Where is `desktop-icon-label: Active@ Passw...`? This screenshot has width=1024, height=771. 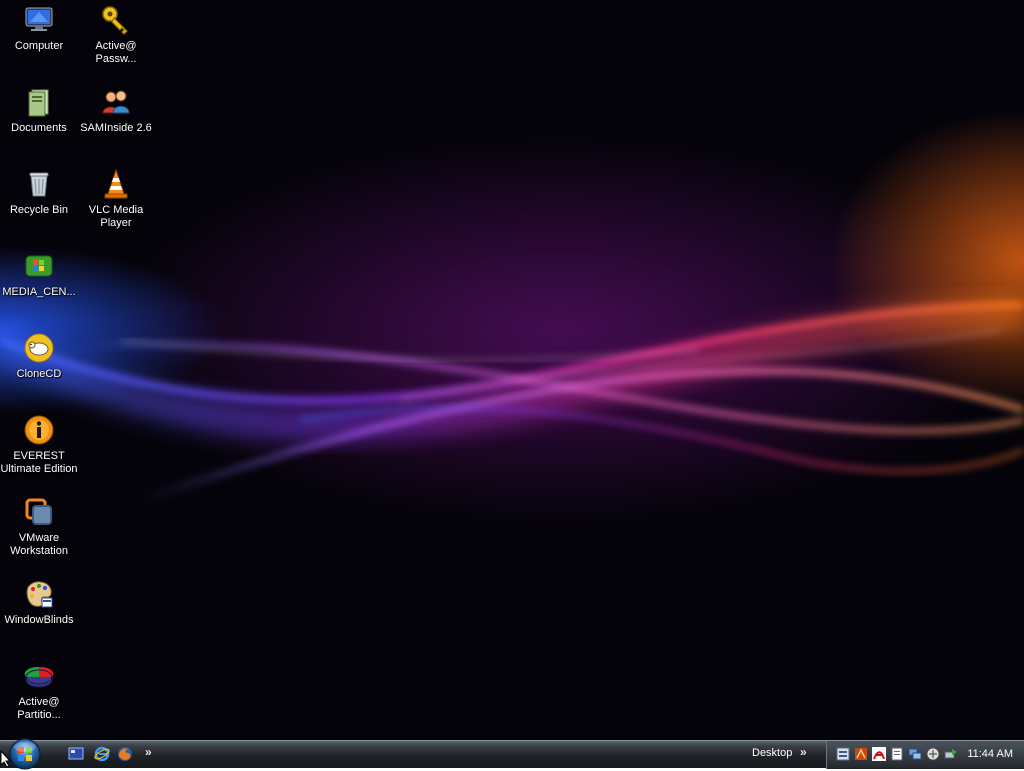 desktop-icon-label: Active@ Passw... is located at coordinates (116, 52).